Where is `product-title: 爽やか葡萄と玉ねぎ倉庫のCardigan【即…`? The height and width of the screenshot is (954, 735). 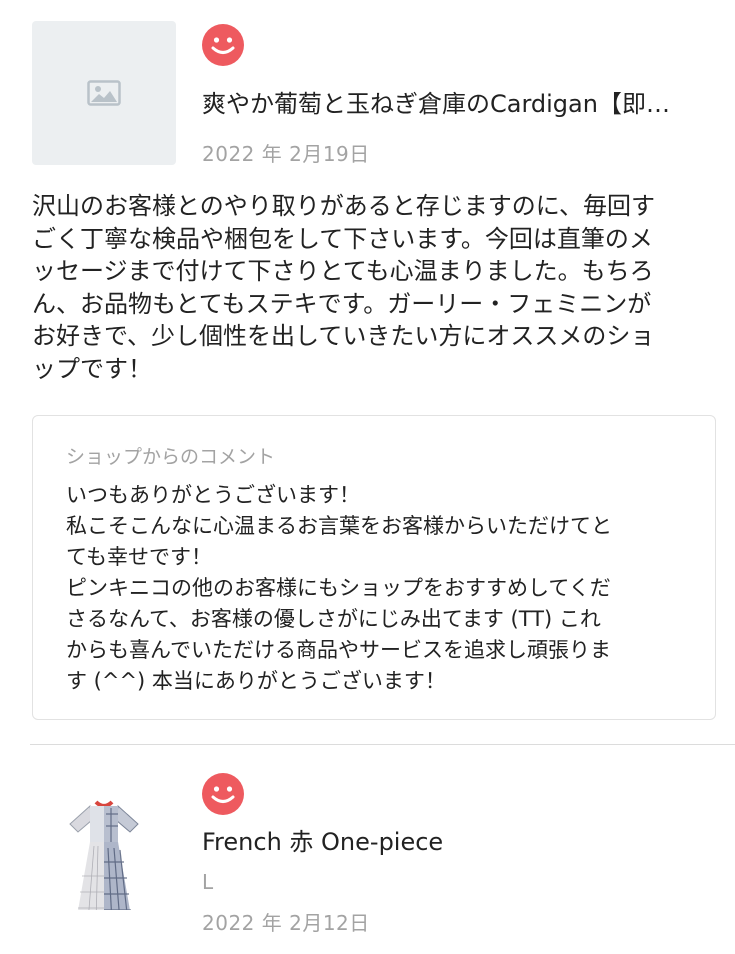
product-title: 爽やか葡萄と玉ねぎ倉庫のCardigan【即… is located at coordinates (462, 104).